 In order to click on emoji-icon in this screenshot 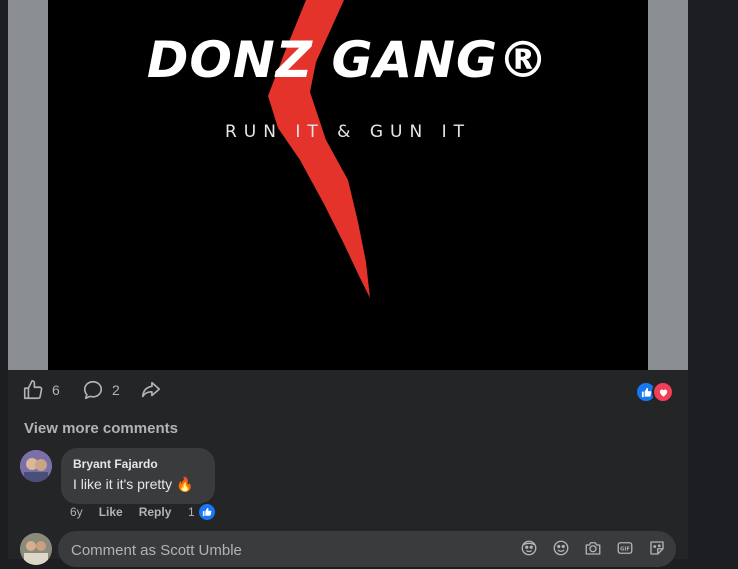, I will do `click(561, 548)`.